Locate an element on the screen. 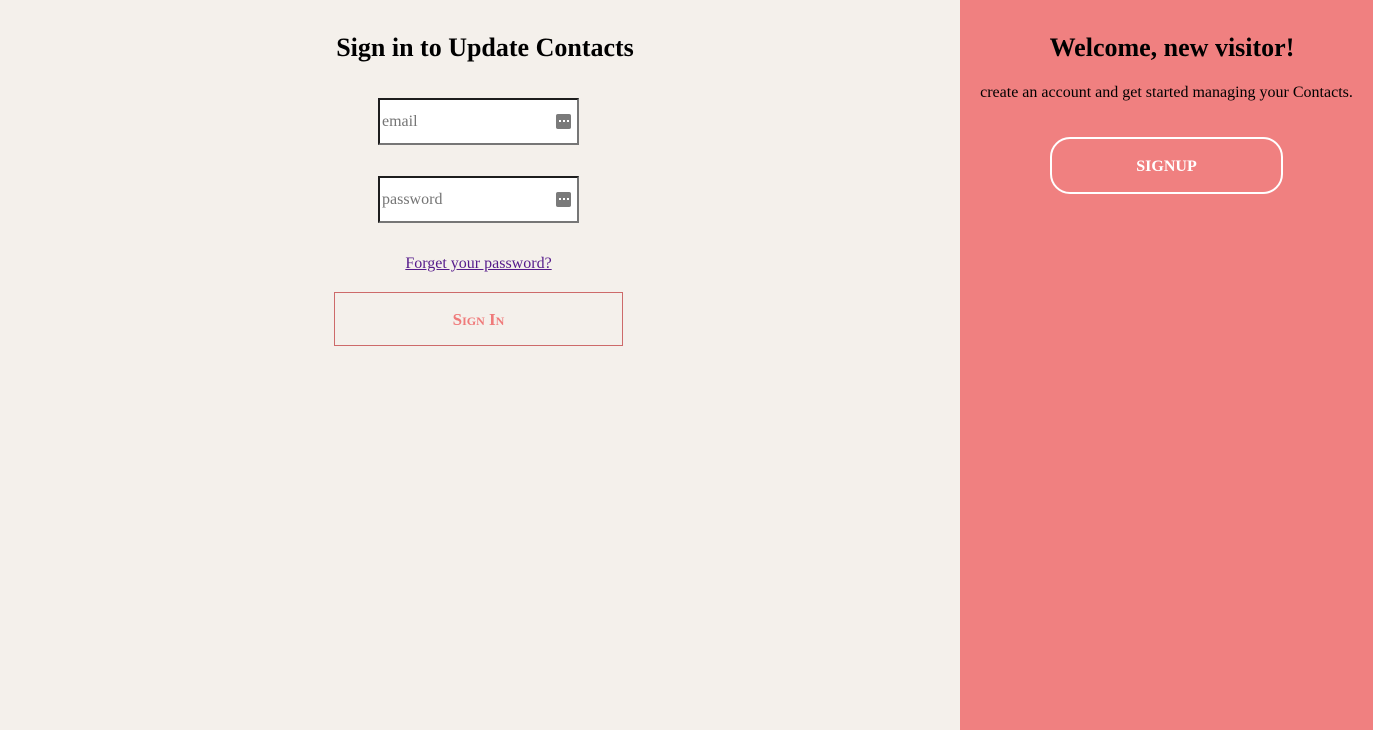  email-input is located at coordinates (478, 121).